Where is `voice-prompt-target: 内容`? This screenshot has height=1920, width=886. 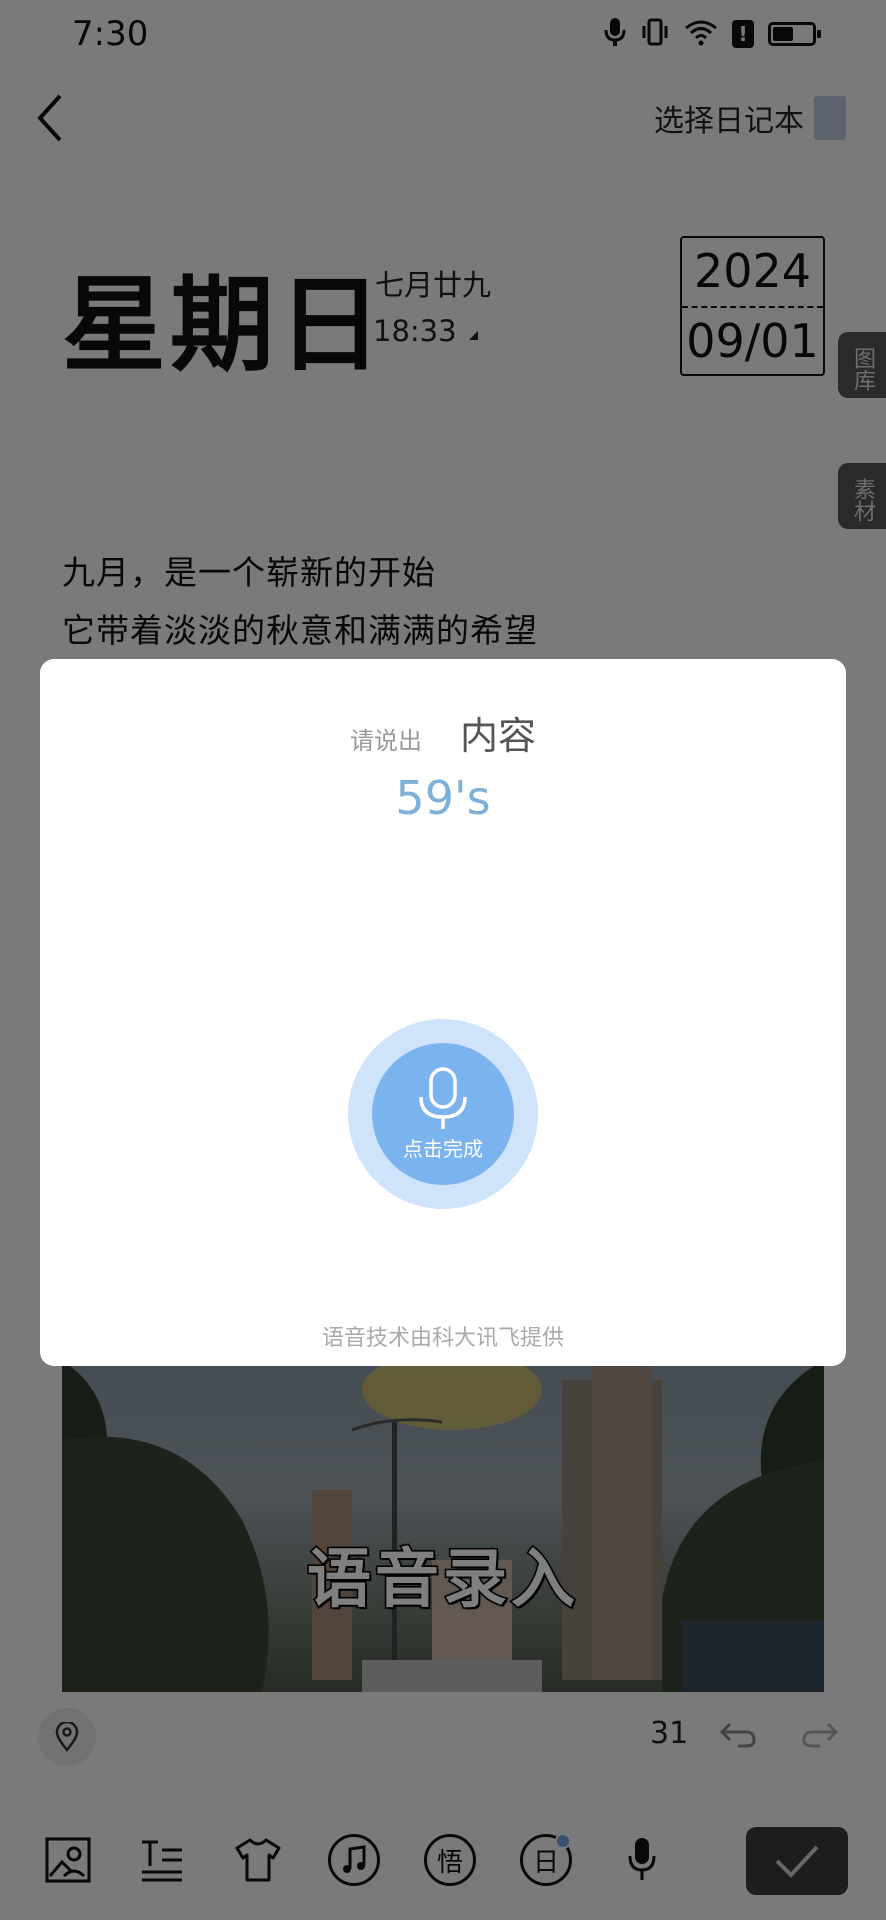
voice-prompt-target: 内容 is located at coordinates (497, 736).